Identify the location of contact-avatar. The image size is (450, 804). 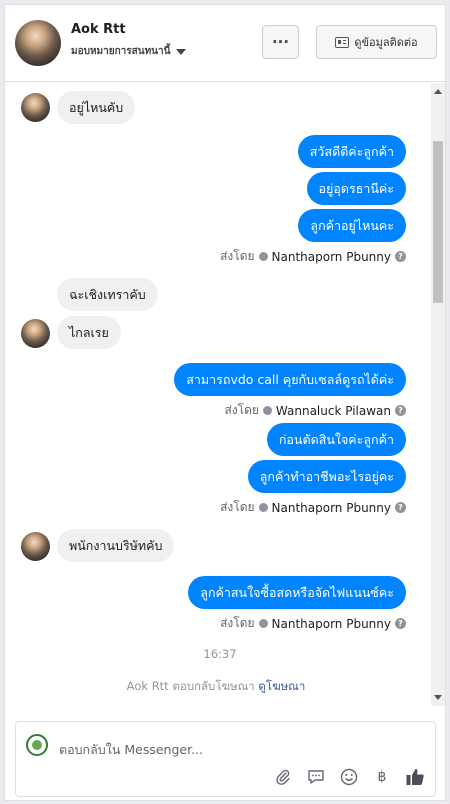
(38, 43).